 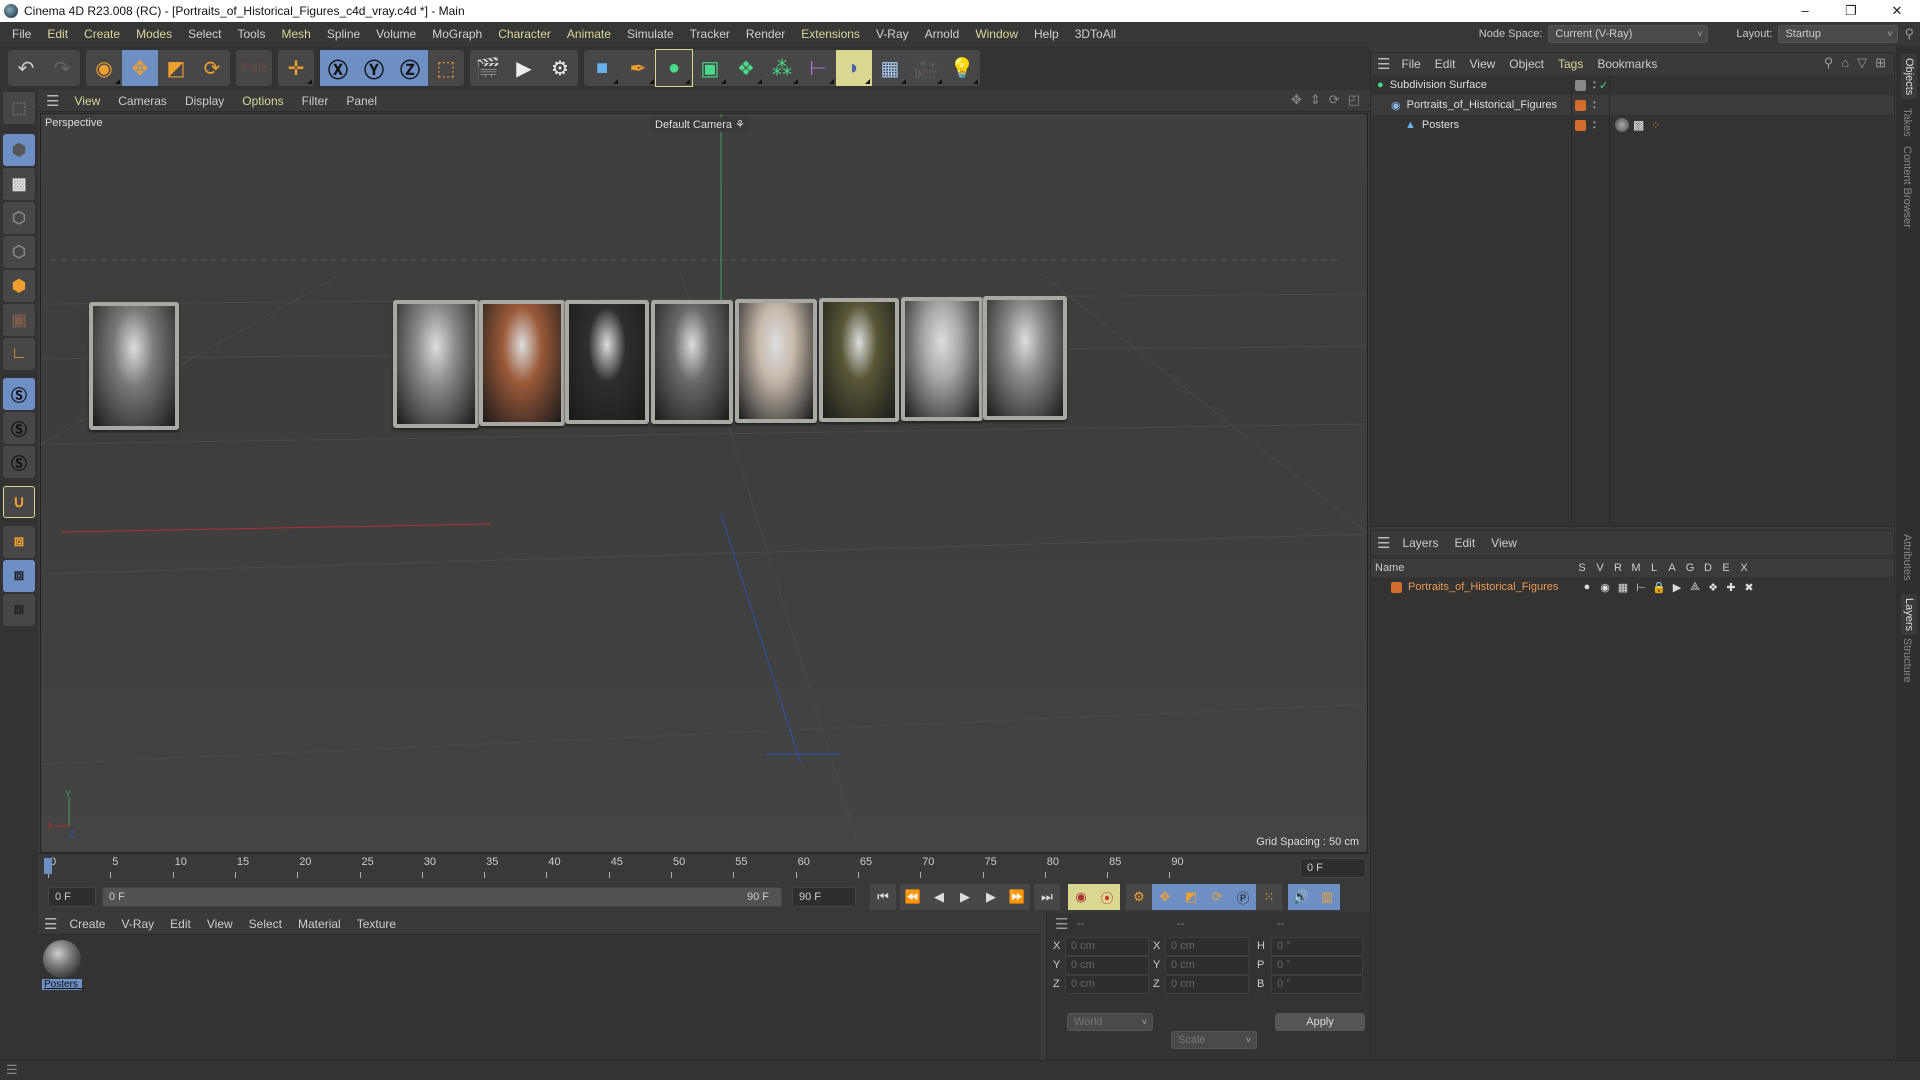 I want to click on tab-content-browser: Content Browser, so click(x=1907, y=187).